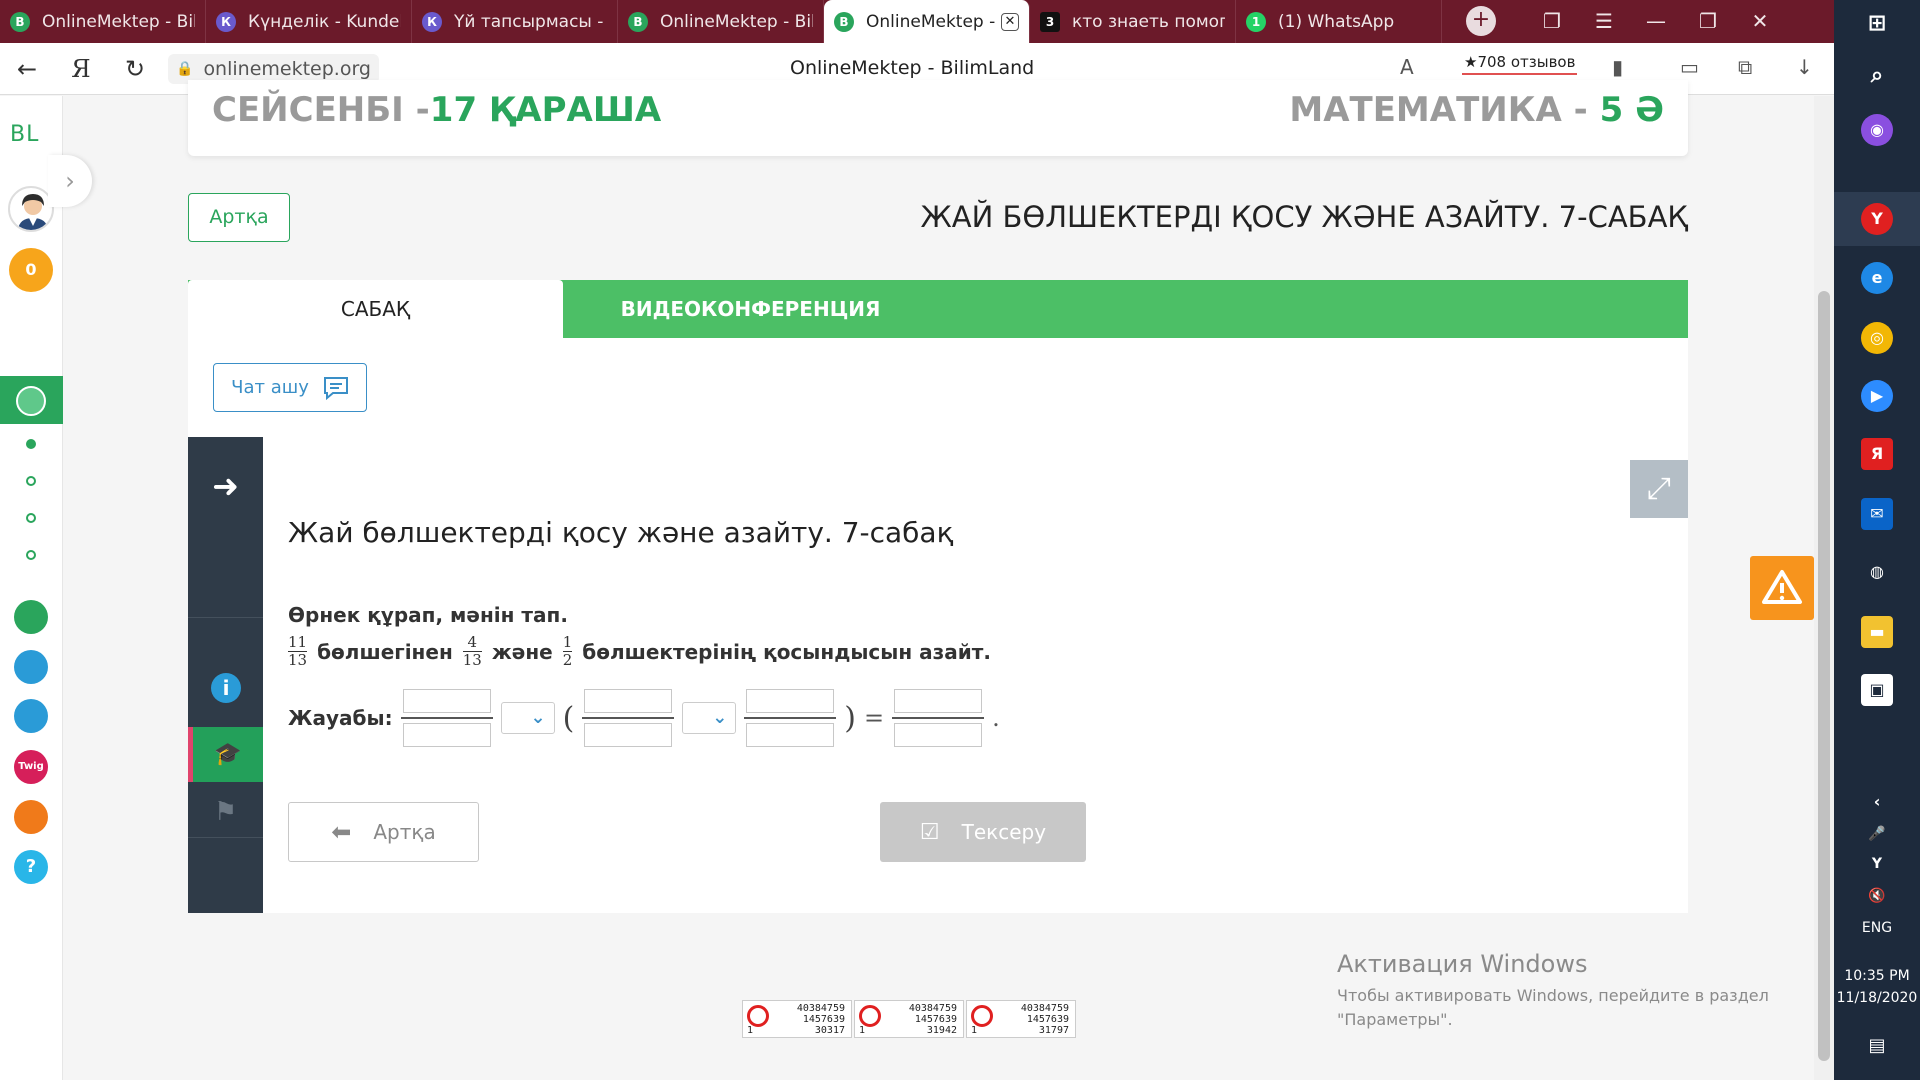  Describe the element at coordinates (1877, 572) in the screenshot. I see `media-icon: ◍` at that location.